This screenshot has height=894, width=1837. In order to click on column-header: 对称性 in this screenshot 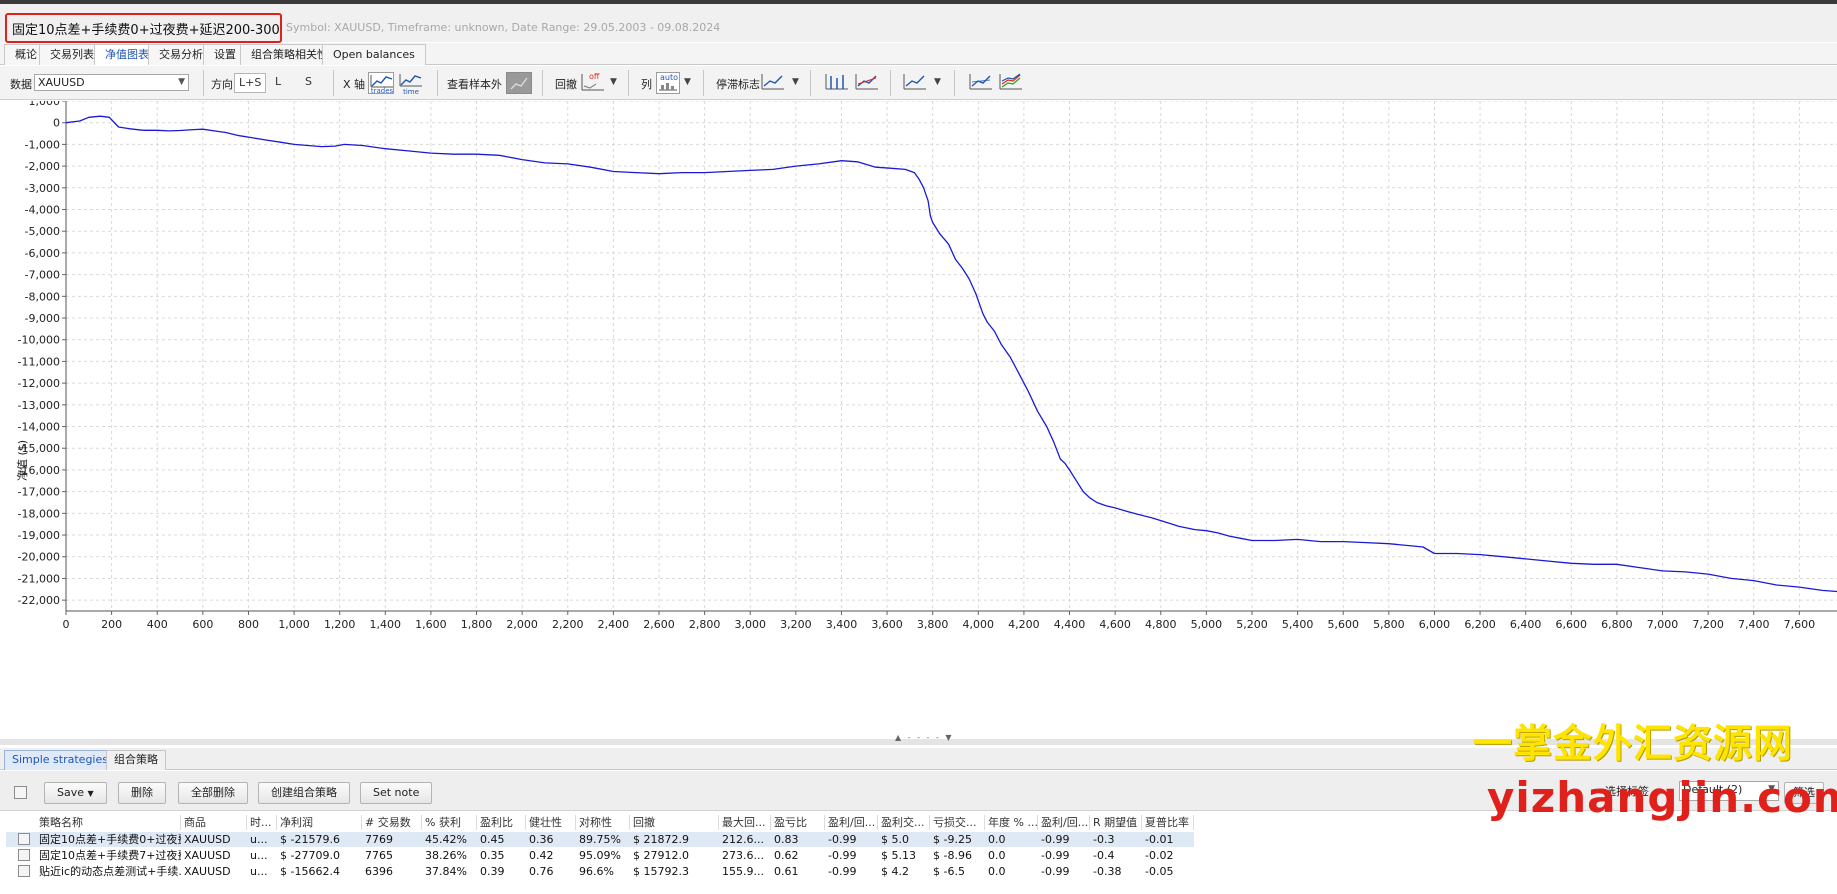, I will do `click(603, 822)`.